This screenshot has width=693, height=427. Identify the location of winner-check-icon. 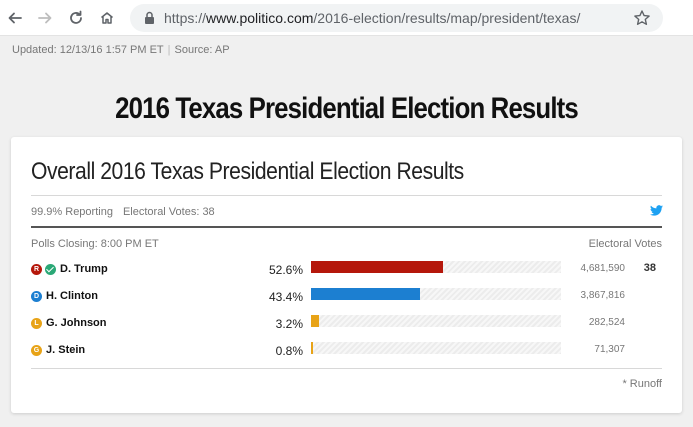
(50, 269).